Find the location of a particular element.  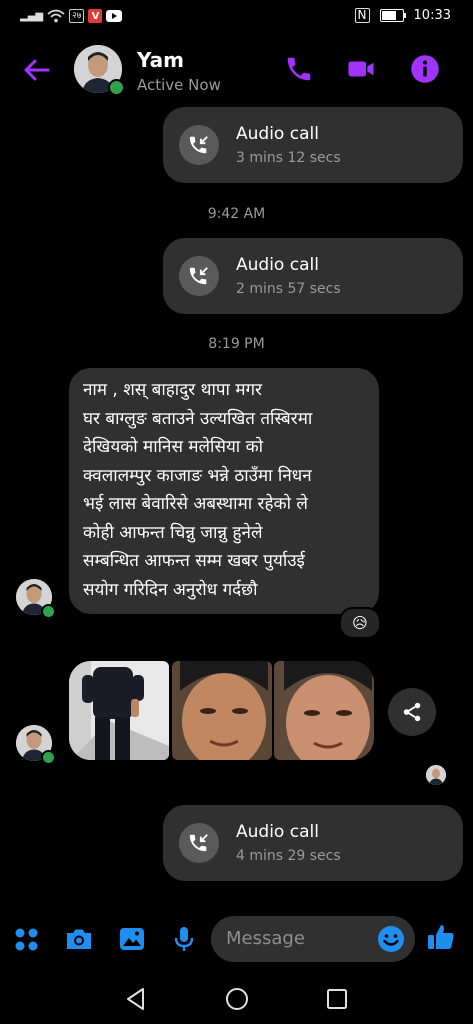

share-button is located at coordinates (412, 712).